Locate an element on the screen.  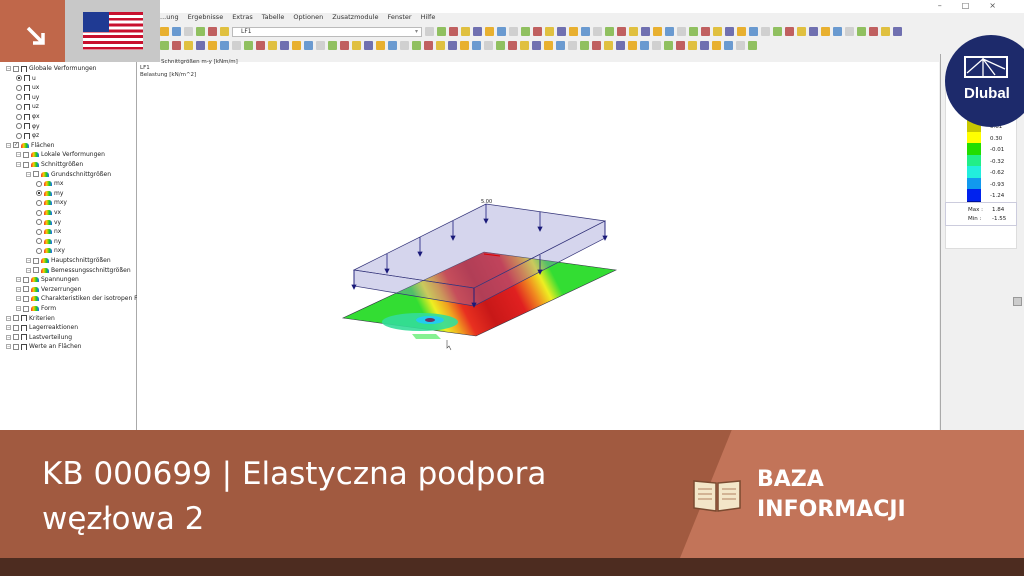
tree-item: − Form is located at coordinates (36, 308).